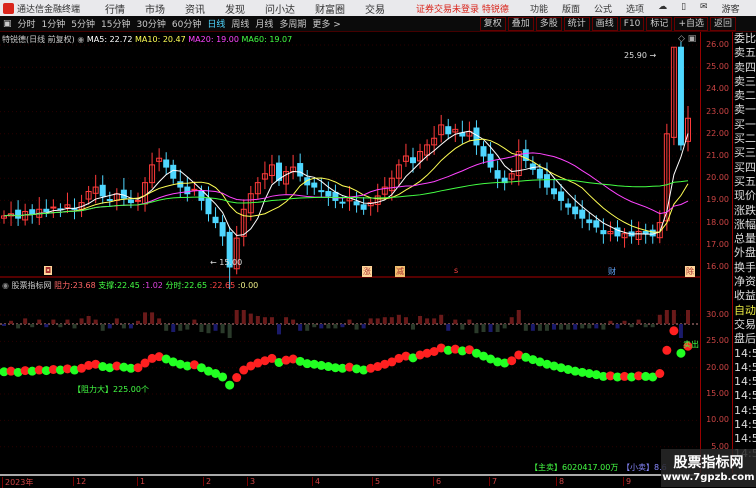  What do you see at coordinates (367, 271) in the screenshot?
I see `event-marker: 涨` at bounding box center [367, 271].